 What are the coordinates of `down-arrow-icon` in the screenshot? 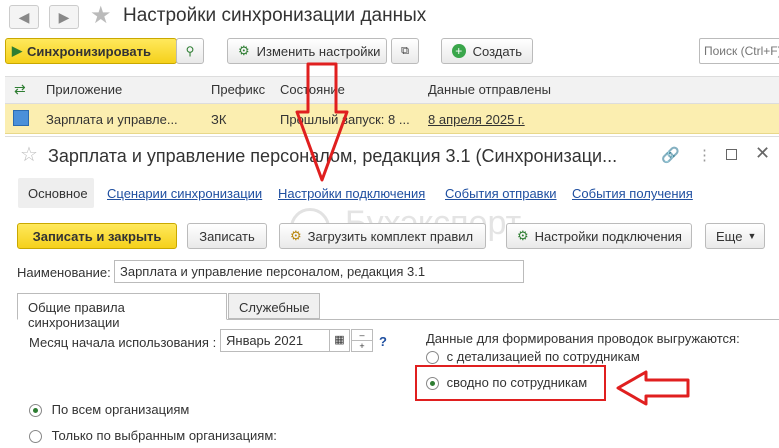 It's located at (322, 122).